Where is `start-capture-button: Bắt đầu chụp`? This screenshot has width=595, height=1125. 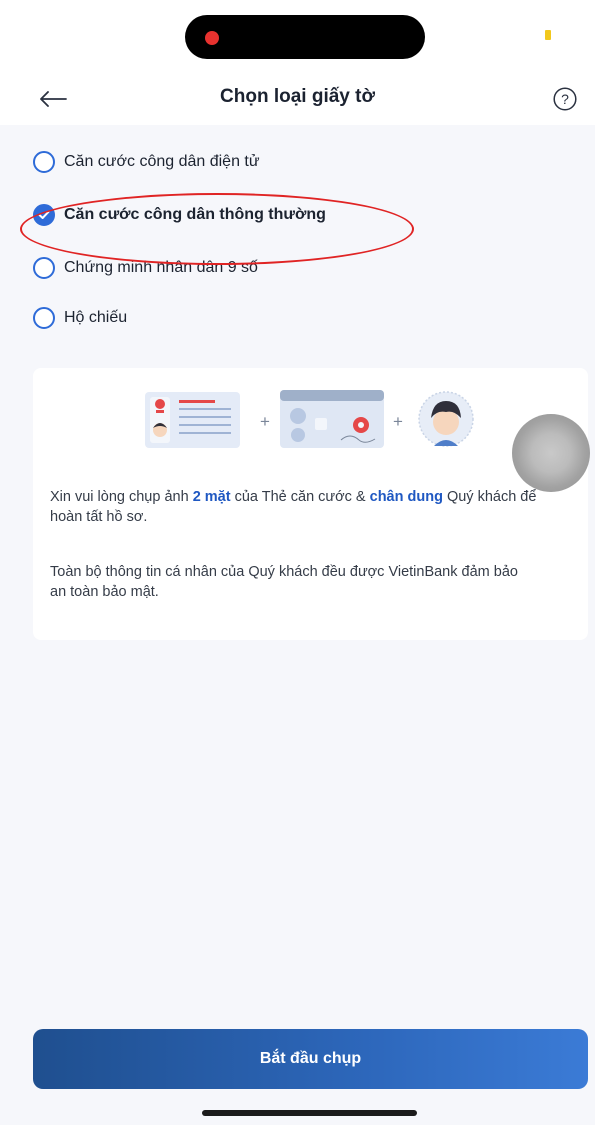
start-capture-button: Bắt đầu chụp is located at coordinates (310, 1059).